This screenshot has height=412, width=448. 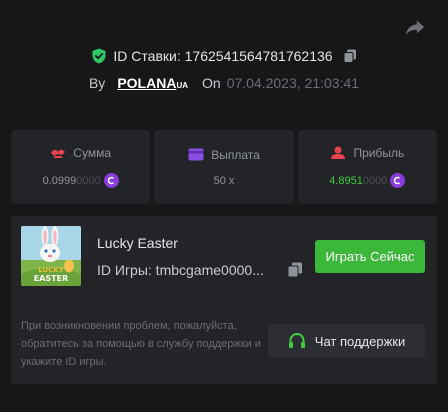 I want to click on stat-amount-value: 0.0999, so click(x=59, y=180).